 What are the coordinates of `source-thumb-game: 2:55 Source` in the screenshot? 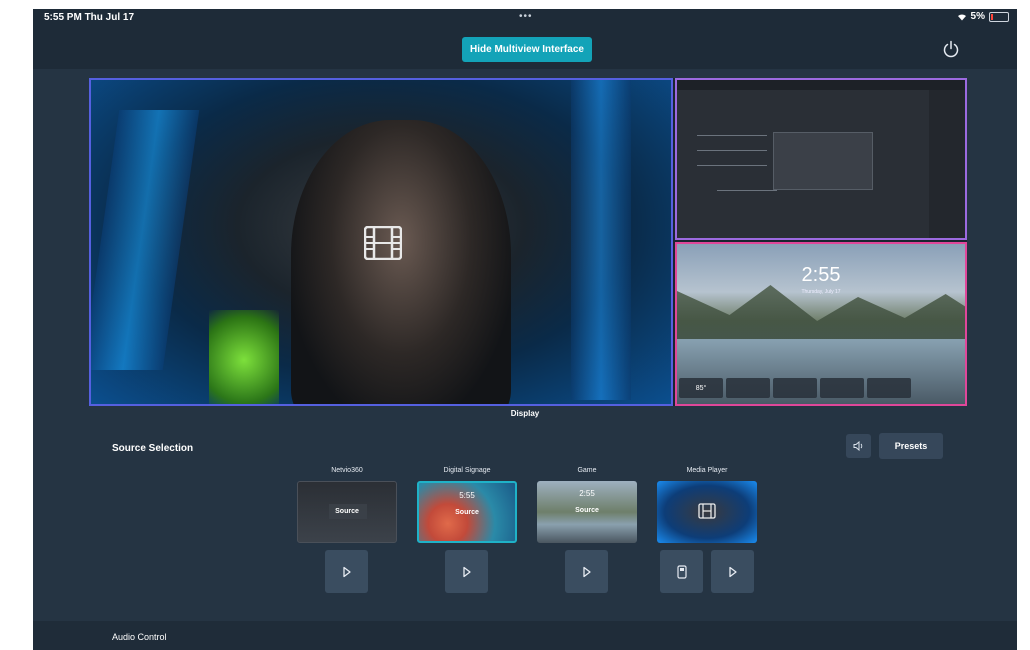 It's located at (587, 512).